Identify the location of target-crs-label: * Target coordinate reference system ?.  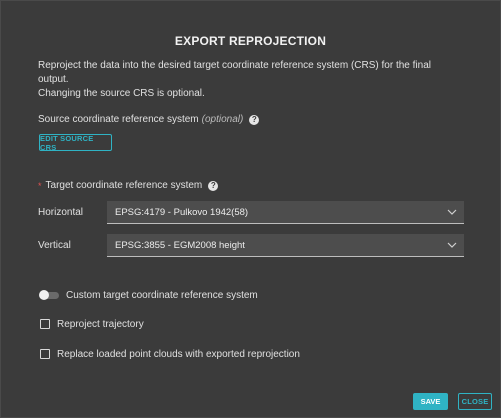
(128, 185).